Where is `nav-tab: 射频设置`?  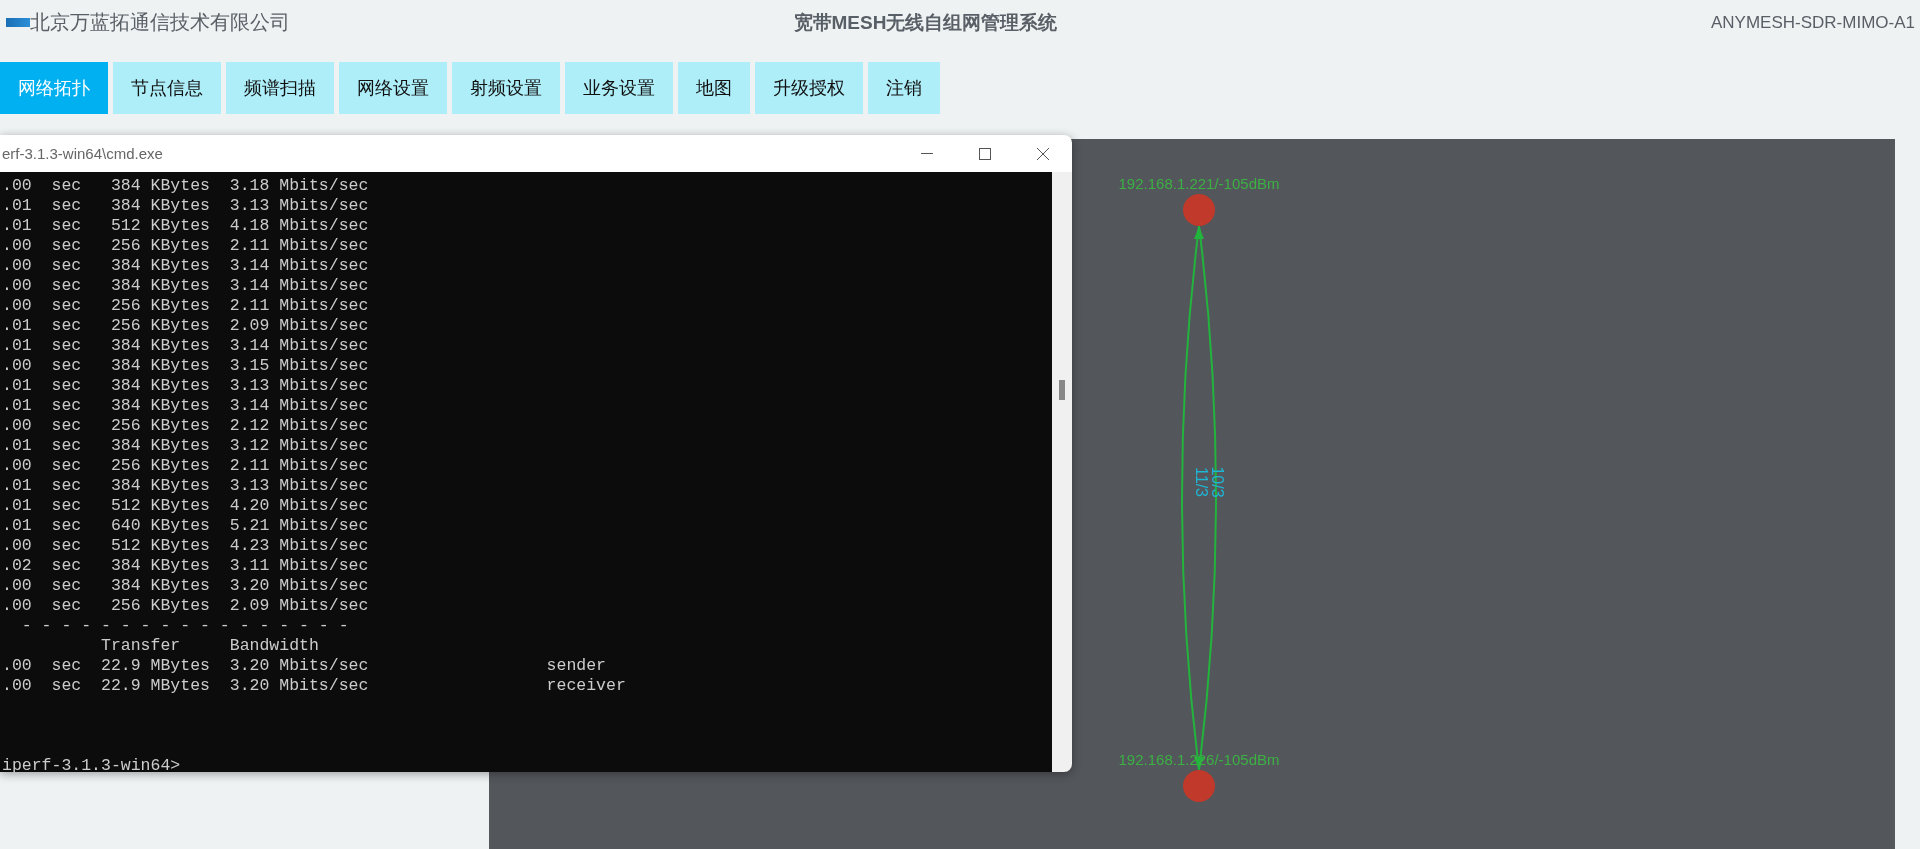
nav-tab: 射频设置 is located at coordinates (506, 88).